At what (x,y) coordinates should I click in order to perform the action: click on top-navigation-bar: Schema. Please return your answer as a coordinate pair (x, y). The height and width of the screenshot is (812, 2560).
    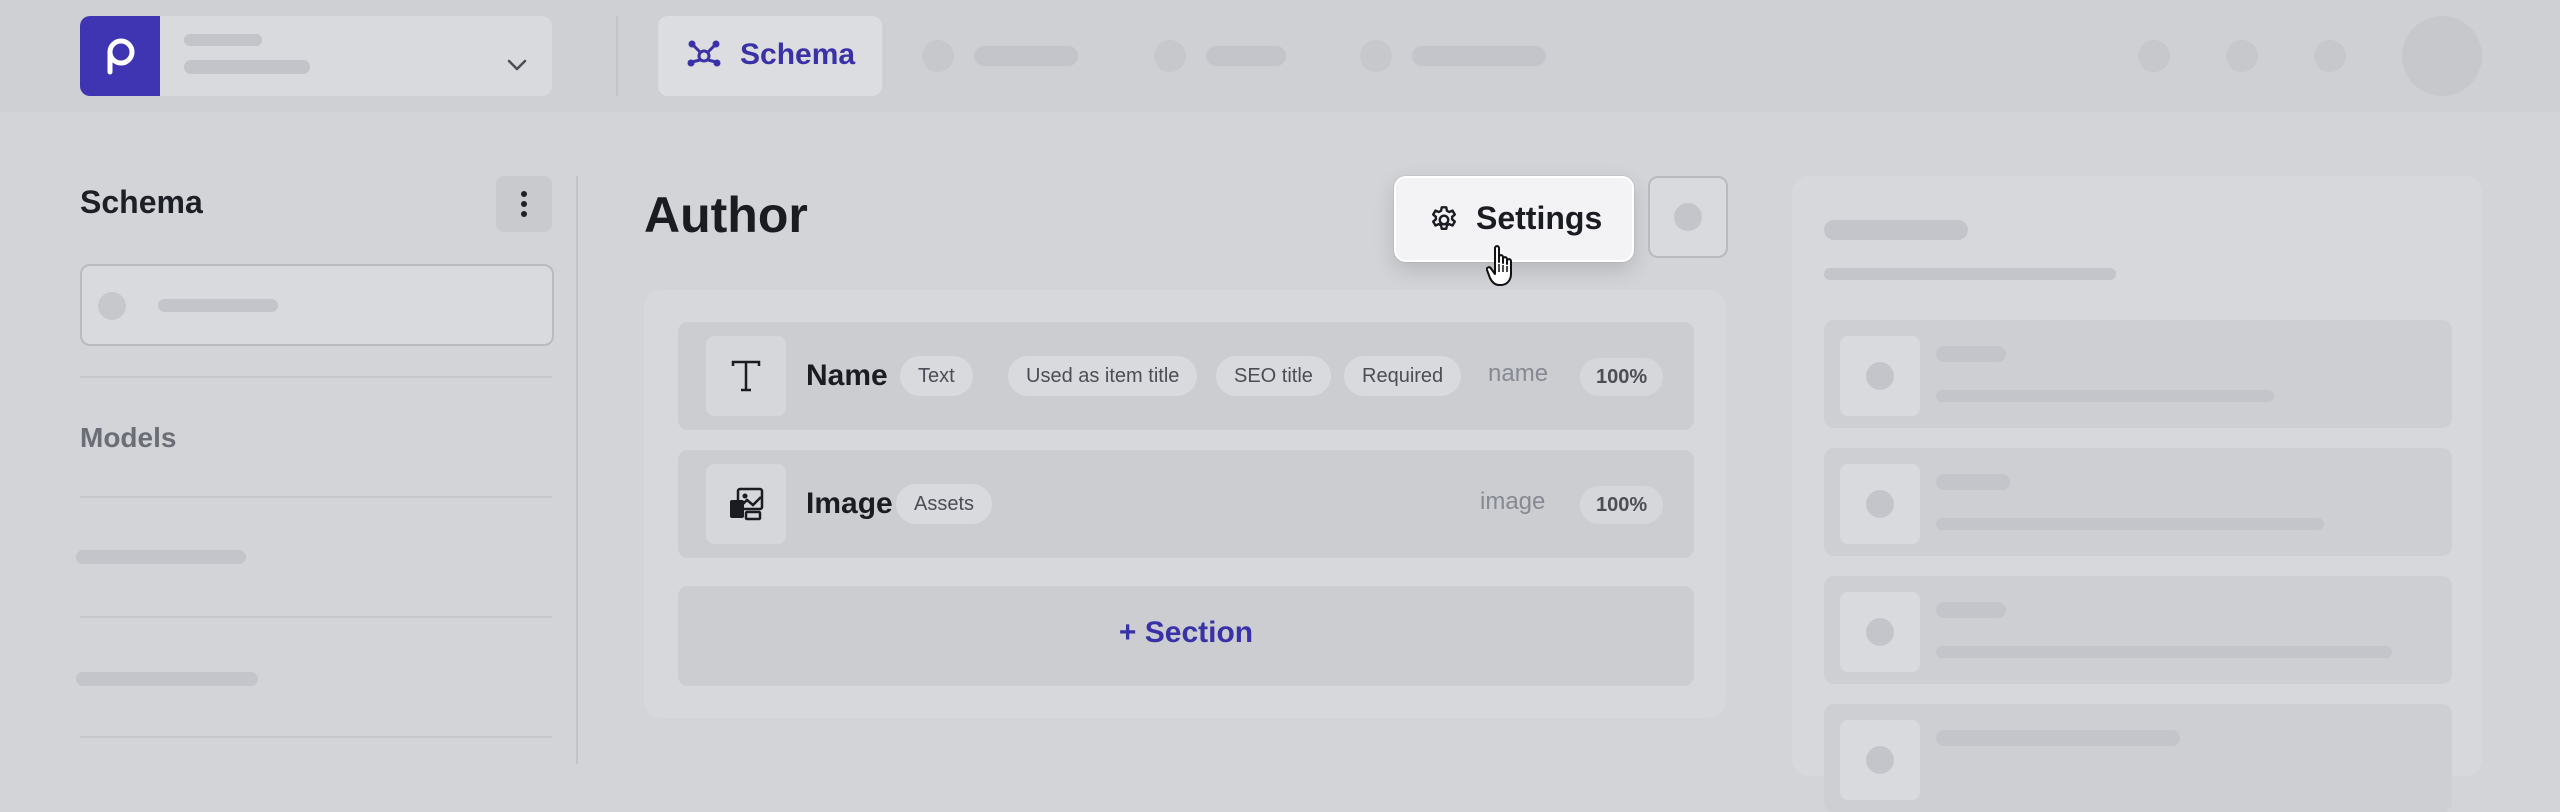
    Looking at the image, I should click on (1280, 56).